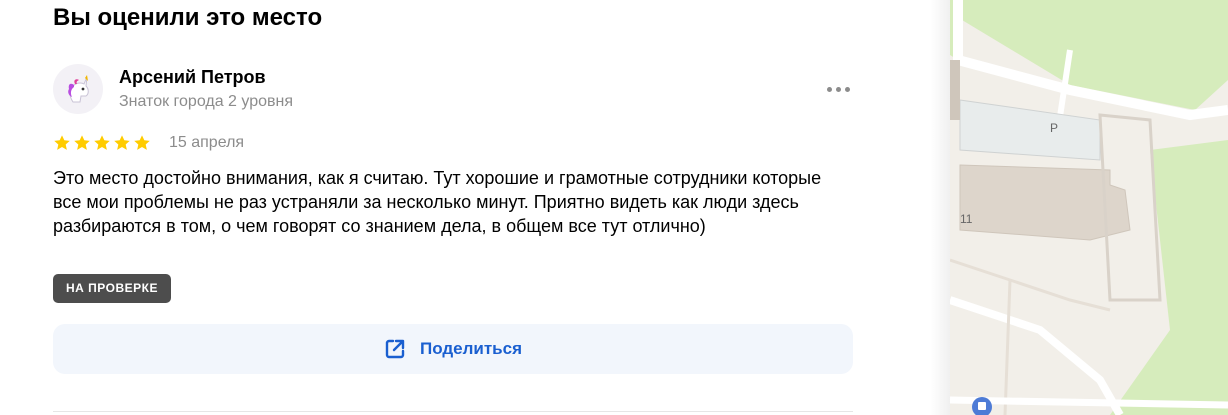  I want to click on share-button: Поделиться, so click(453, 349).